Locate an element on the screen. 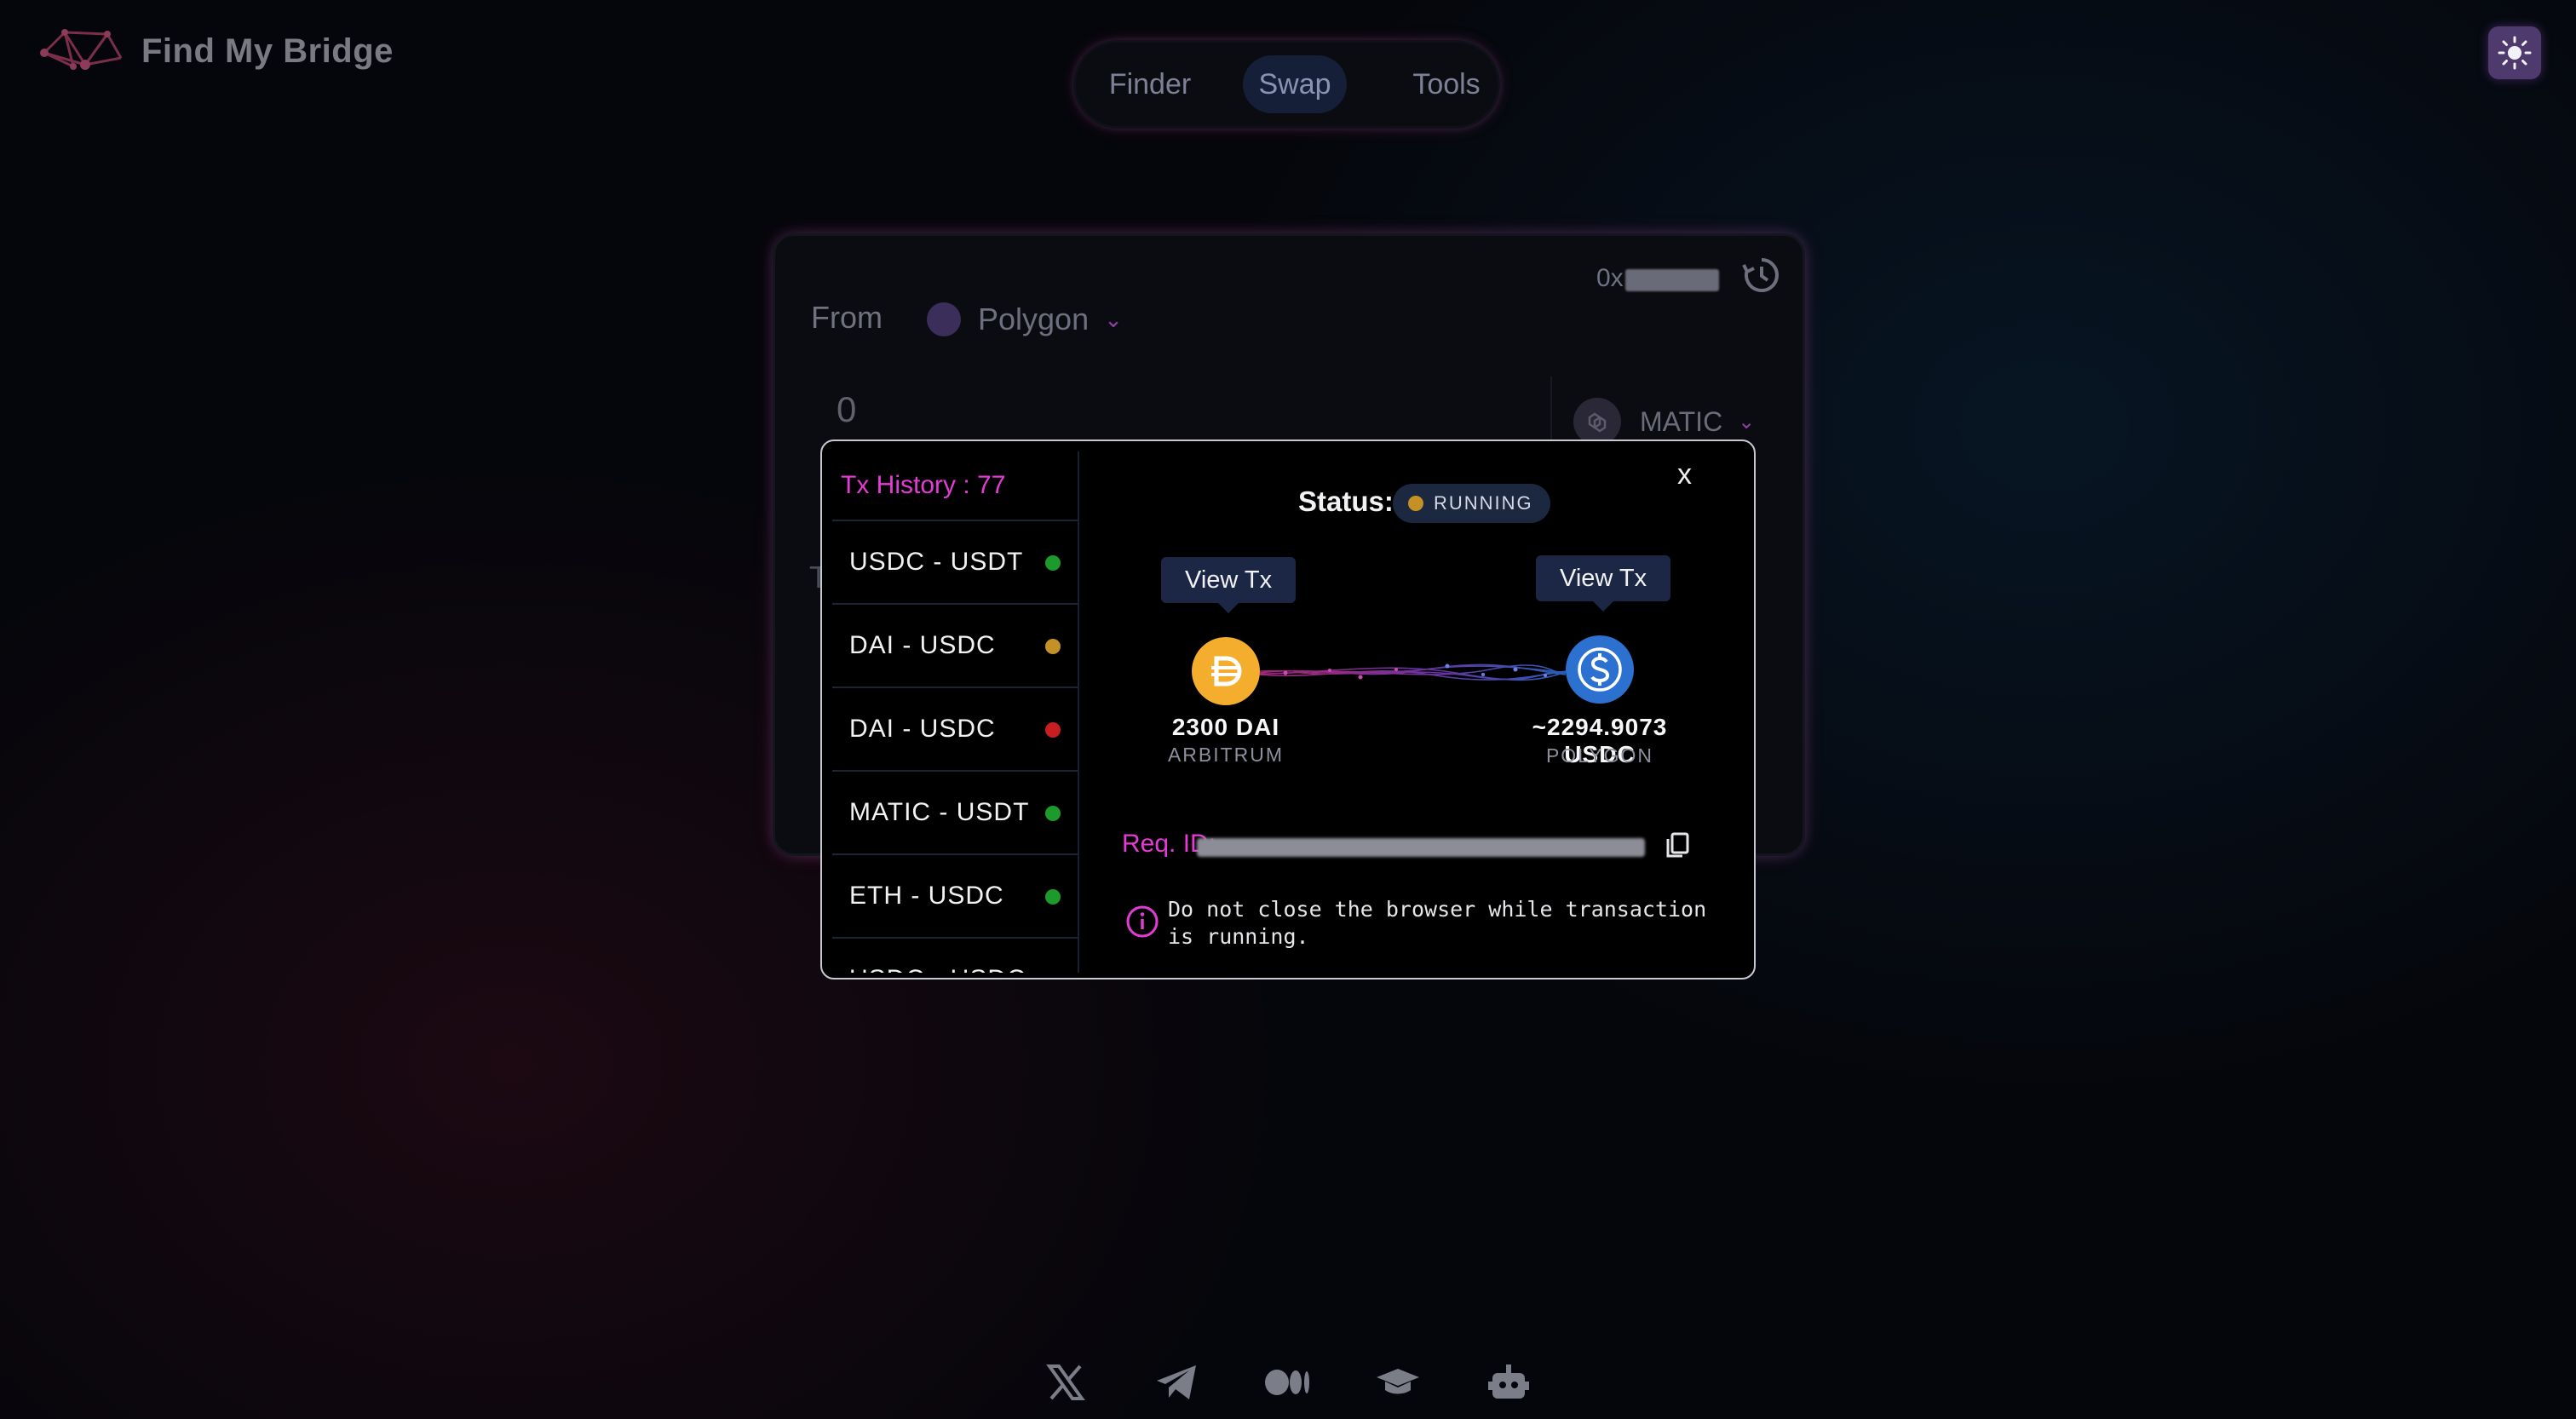 This screenshot has height=1419, width=2576. sun-icon is located at coordinates (2515, 53).